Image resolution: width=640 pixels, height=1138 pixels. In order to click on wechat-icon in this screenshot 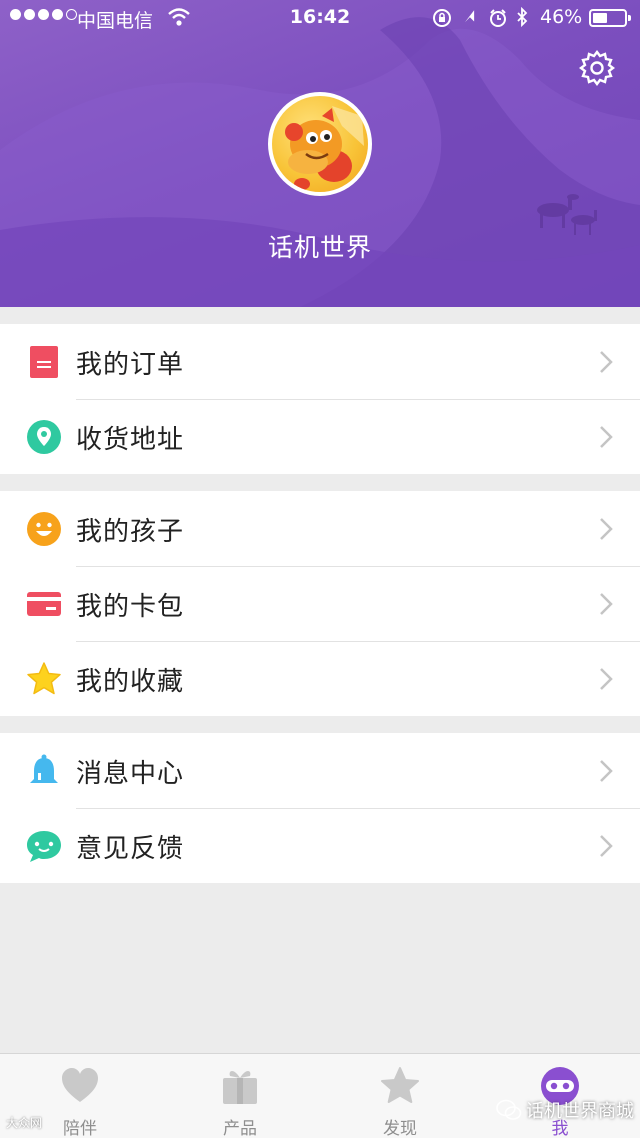, I will do `click(509, 1109)`.